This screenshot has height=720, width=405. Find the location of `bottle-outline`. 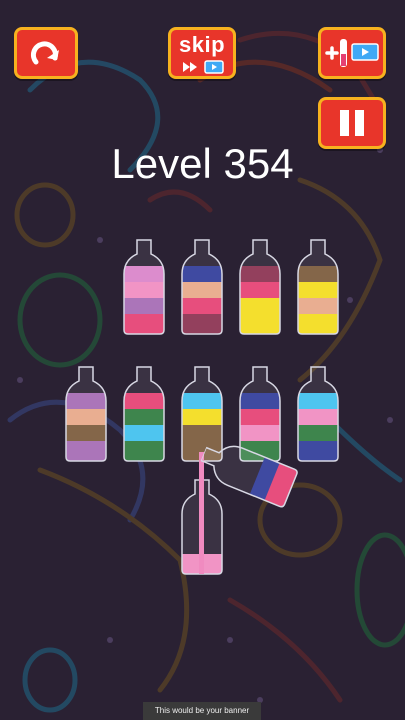

bottle-outline is located at coordinates (248, 476).